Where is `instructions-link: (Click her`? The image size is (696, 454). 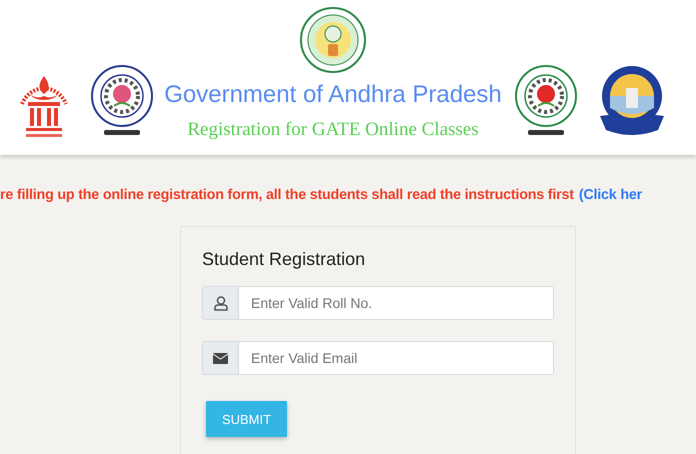 instructions-link: (Click her is located at coordinates (610, 195).